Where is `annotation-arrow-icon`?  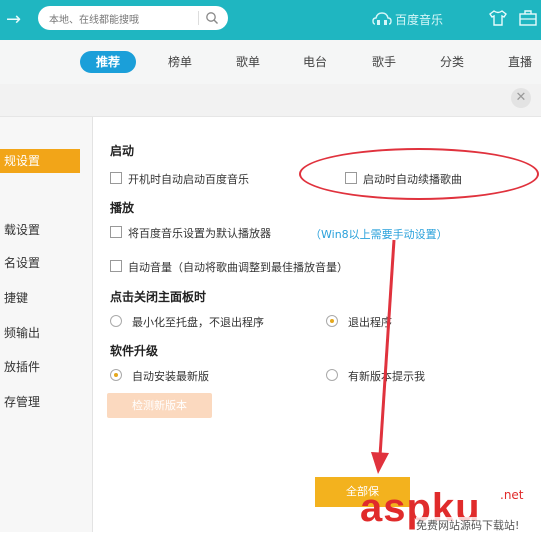 annotation-arrow-icon is located at coordinates (383, 356).